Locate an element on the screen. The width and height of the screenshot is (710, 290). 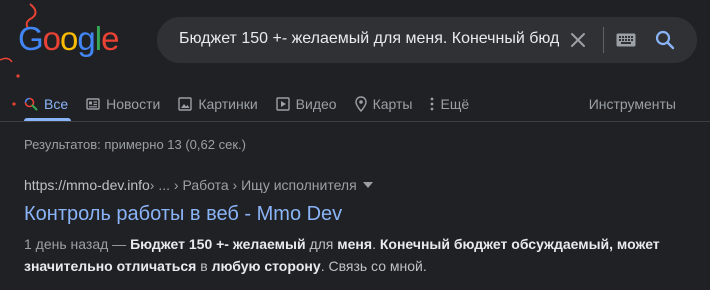
tab-maps: Карты is located at coordinates (383, 104).